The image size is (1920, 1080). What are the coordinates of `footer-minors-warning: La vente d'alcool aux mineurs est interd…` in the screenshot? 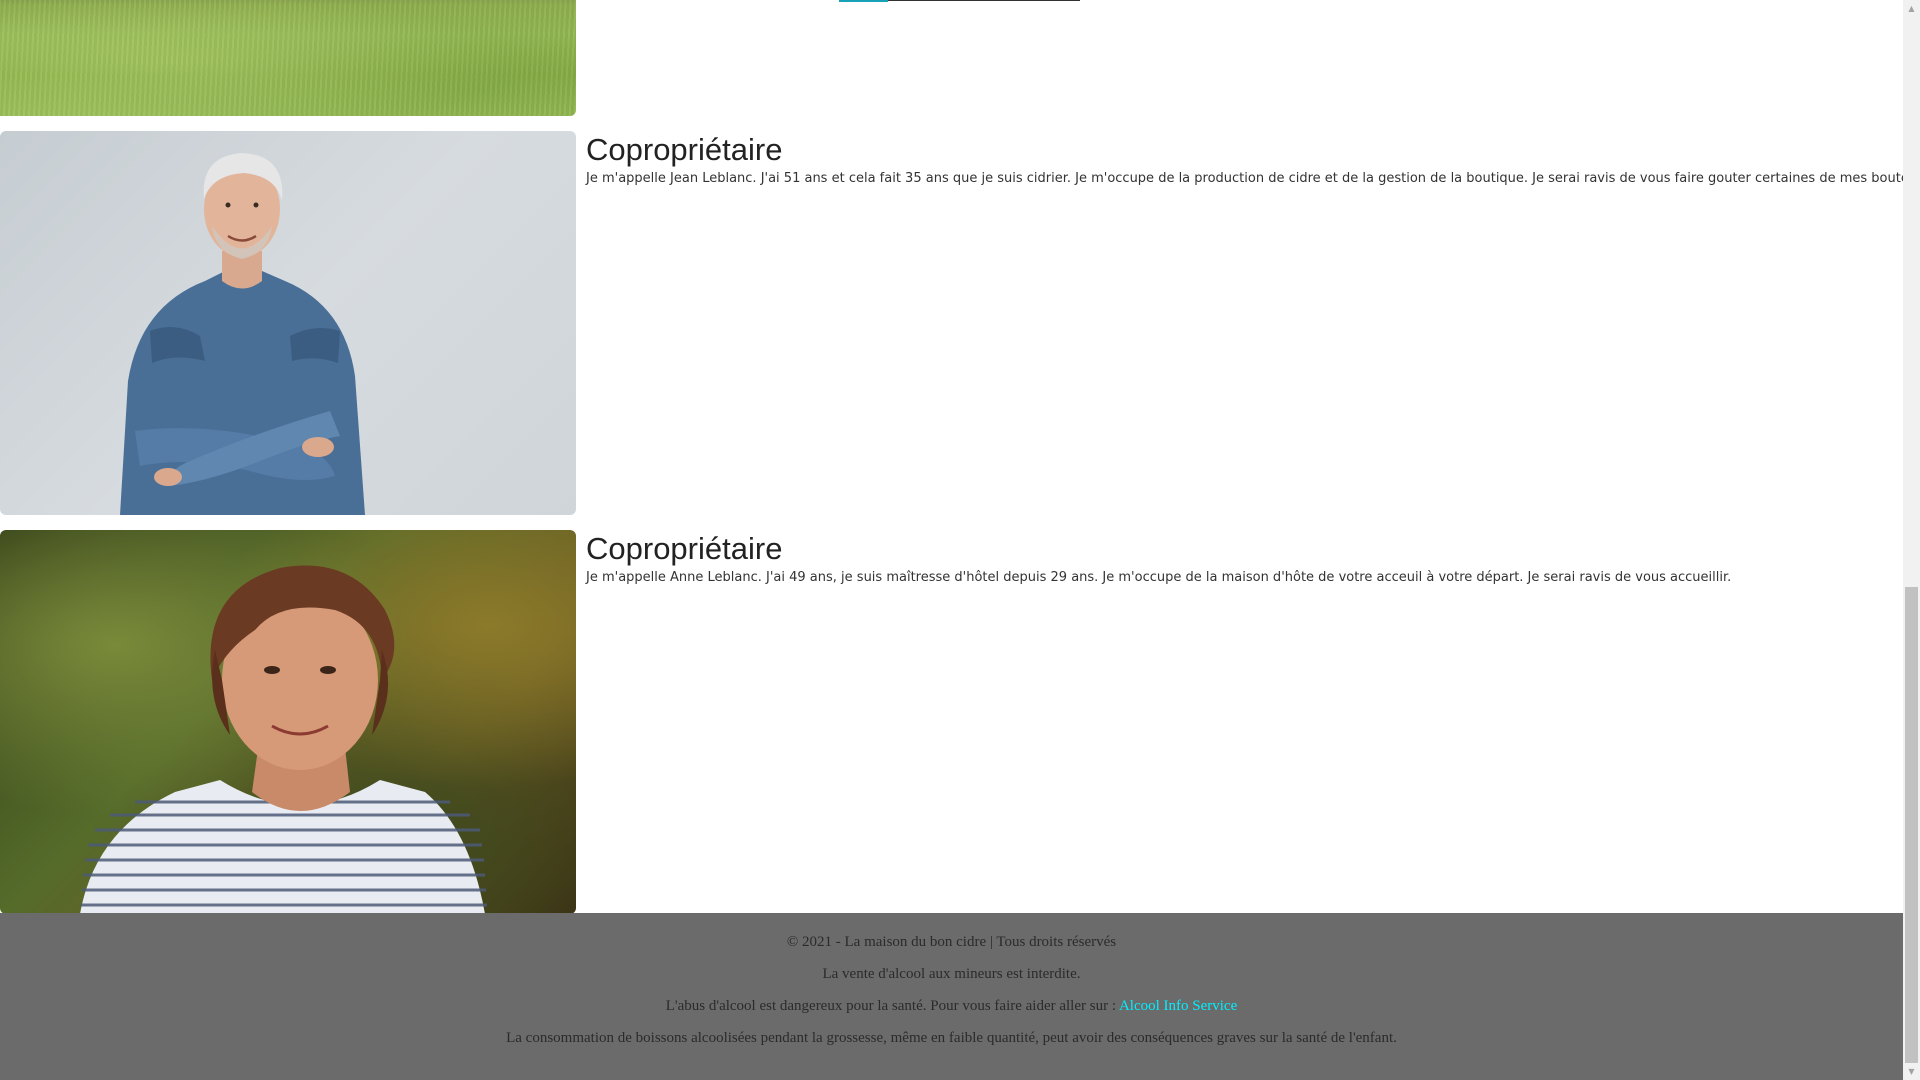 It's located at (951, 974).